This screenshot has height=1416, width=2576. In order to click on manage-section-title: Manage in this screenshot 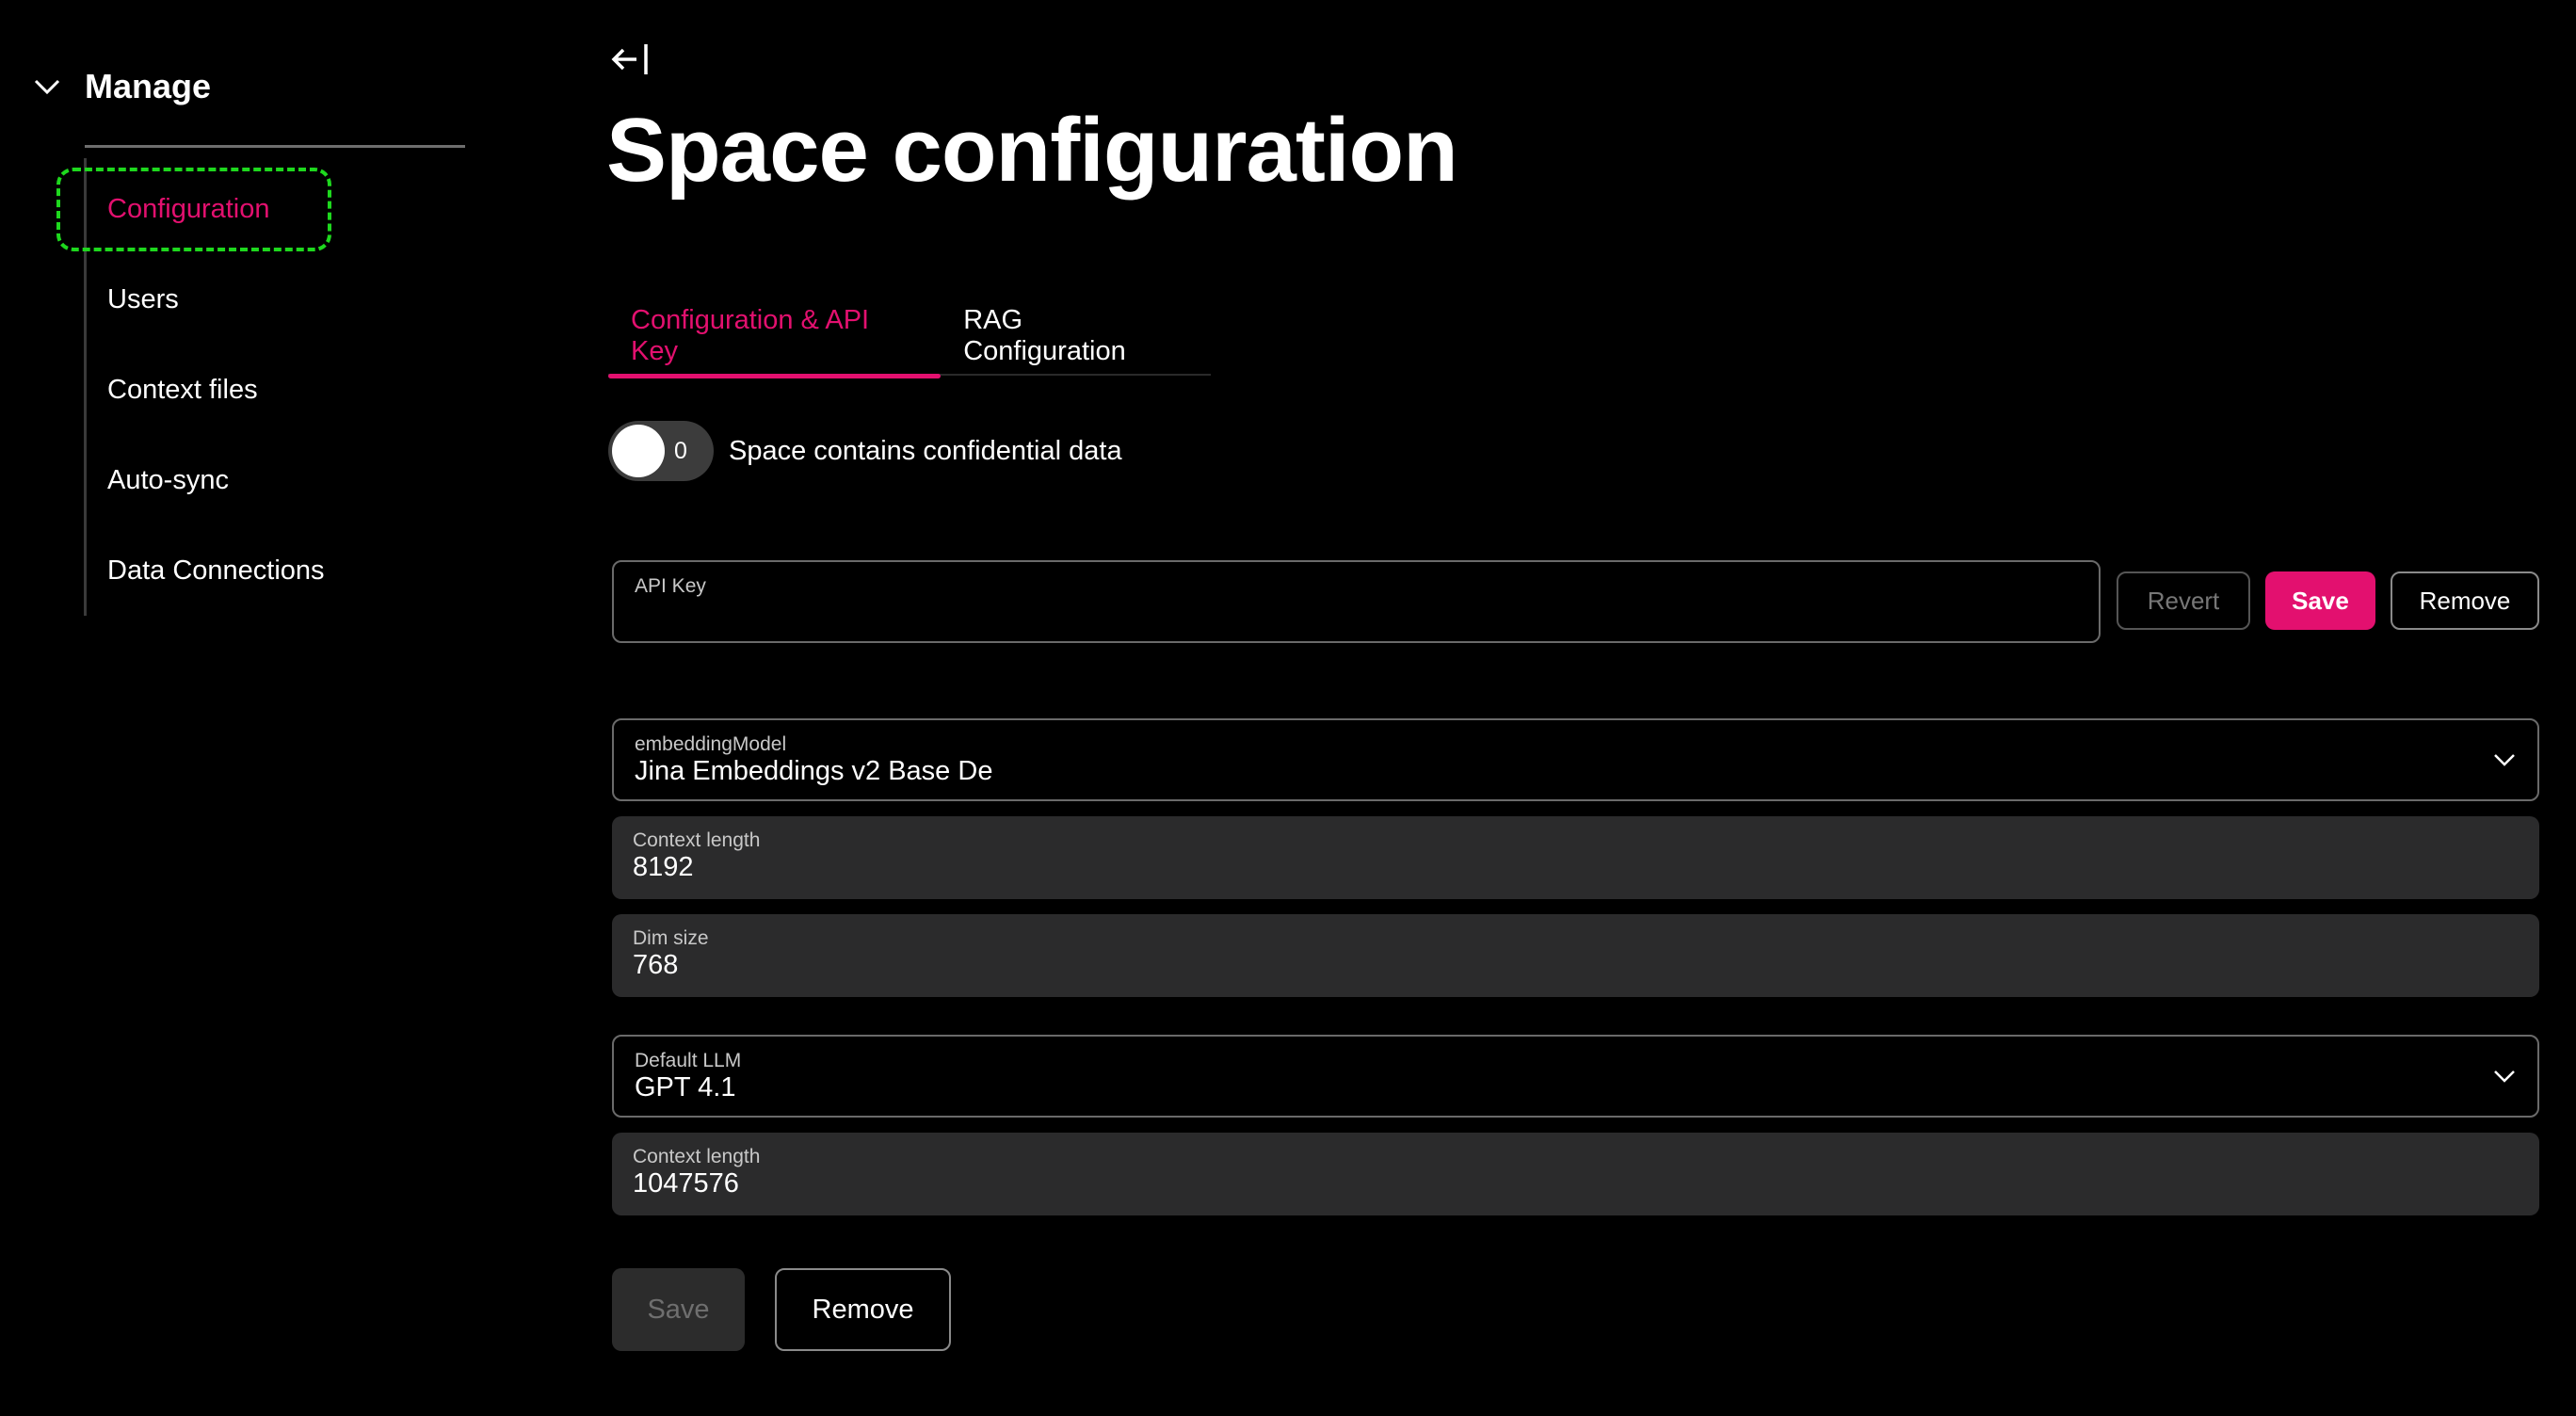, I will do `click(148, 86)`.